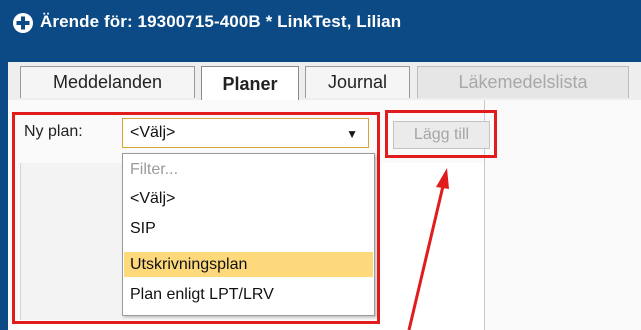 This screenshot has width=641, height=330. Describe the element at coordinates (441, 134) in the screenshot. I see `annotation-box-add-button` at that location.